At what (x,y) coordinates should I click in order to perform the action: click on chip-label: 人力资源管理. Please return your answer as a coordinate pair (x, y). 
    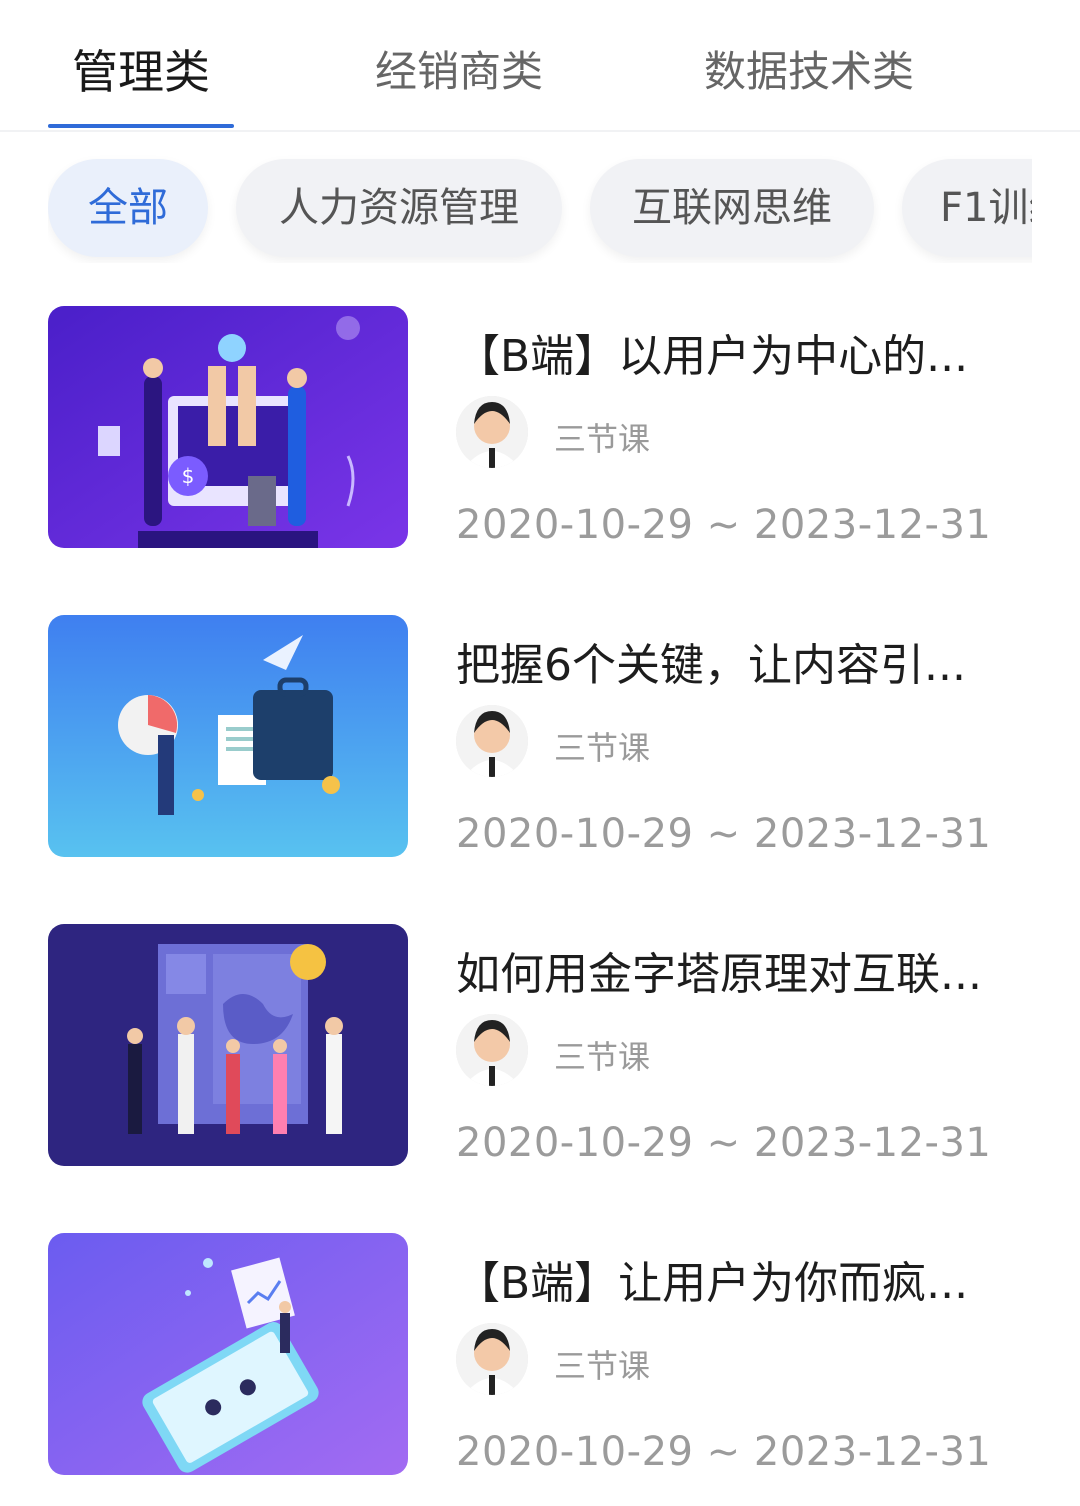
    Looking at the image, I should click on (399, 208).